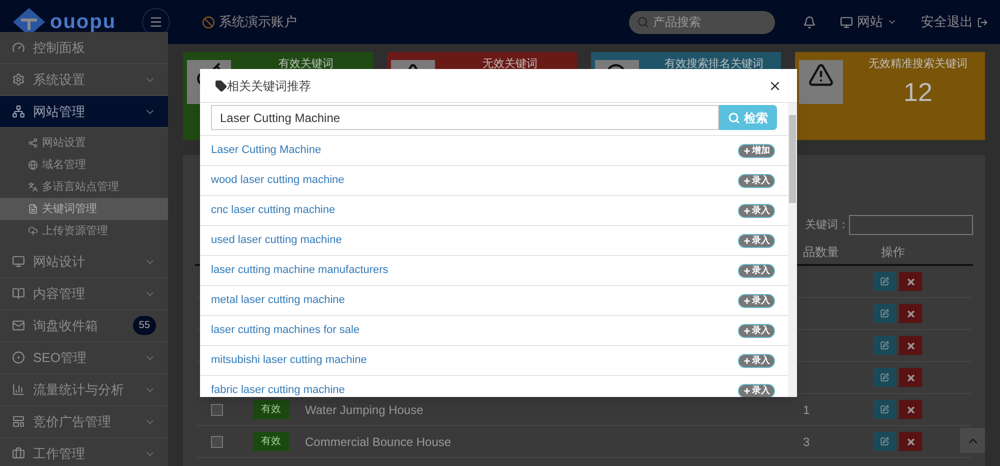 The width and height of the screenshot is (1000, 466). Describe the element at coordinates (474, 389) in the screenshot. I see `keyword-link: fabric laser cutting machine` at that location.